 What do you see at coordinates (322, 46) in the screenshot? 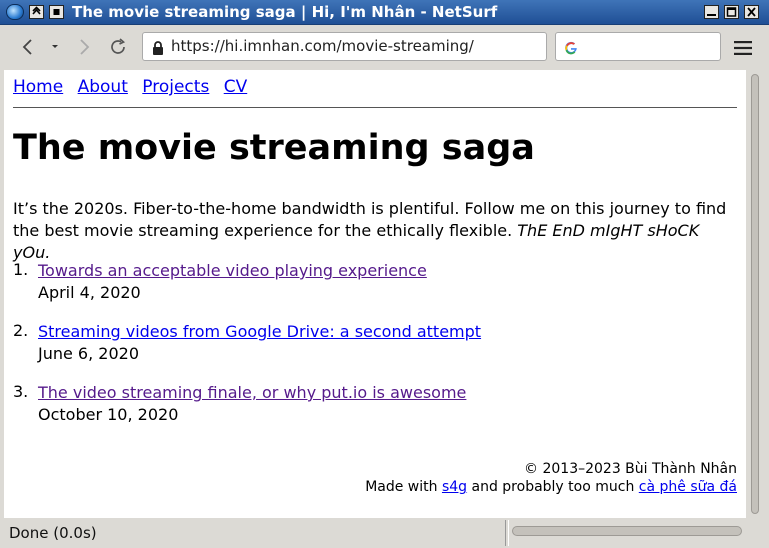
I see `url-text: https://hi.imnhan.com/movie-streaming/` at bounding box center [322, 46].